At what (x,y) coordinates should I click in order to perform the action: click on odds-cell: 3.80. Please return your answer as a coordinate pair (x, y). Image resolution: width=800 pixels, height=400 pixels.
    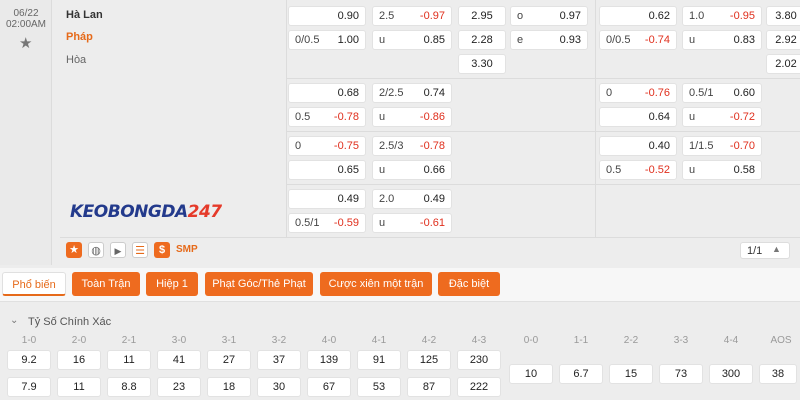
    Looking at the image, I should click on (783, 16).